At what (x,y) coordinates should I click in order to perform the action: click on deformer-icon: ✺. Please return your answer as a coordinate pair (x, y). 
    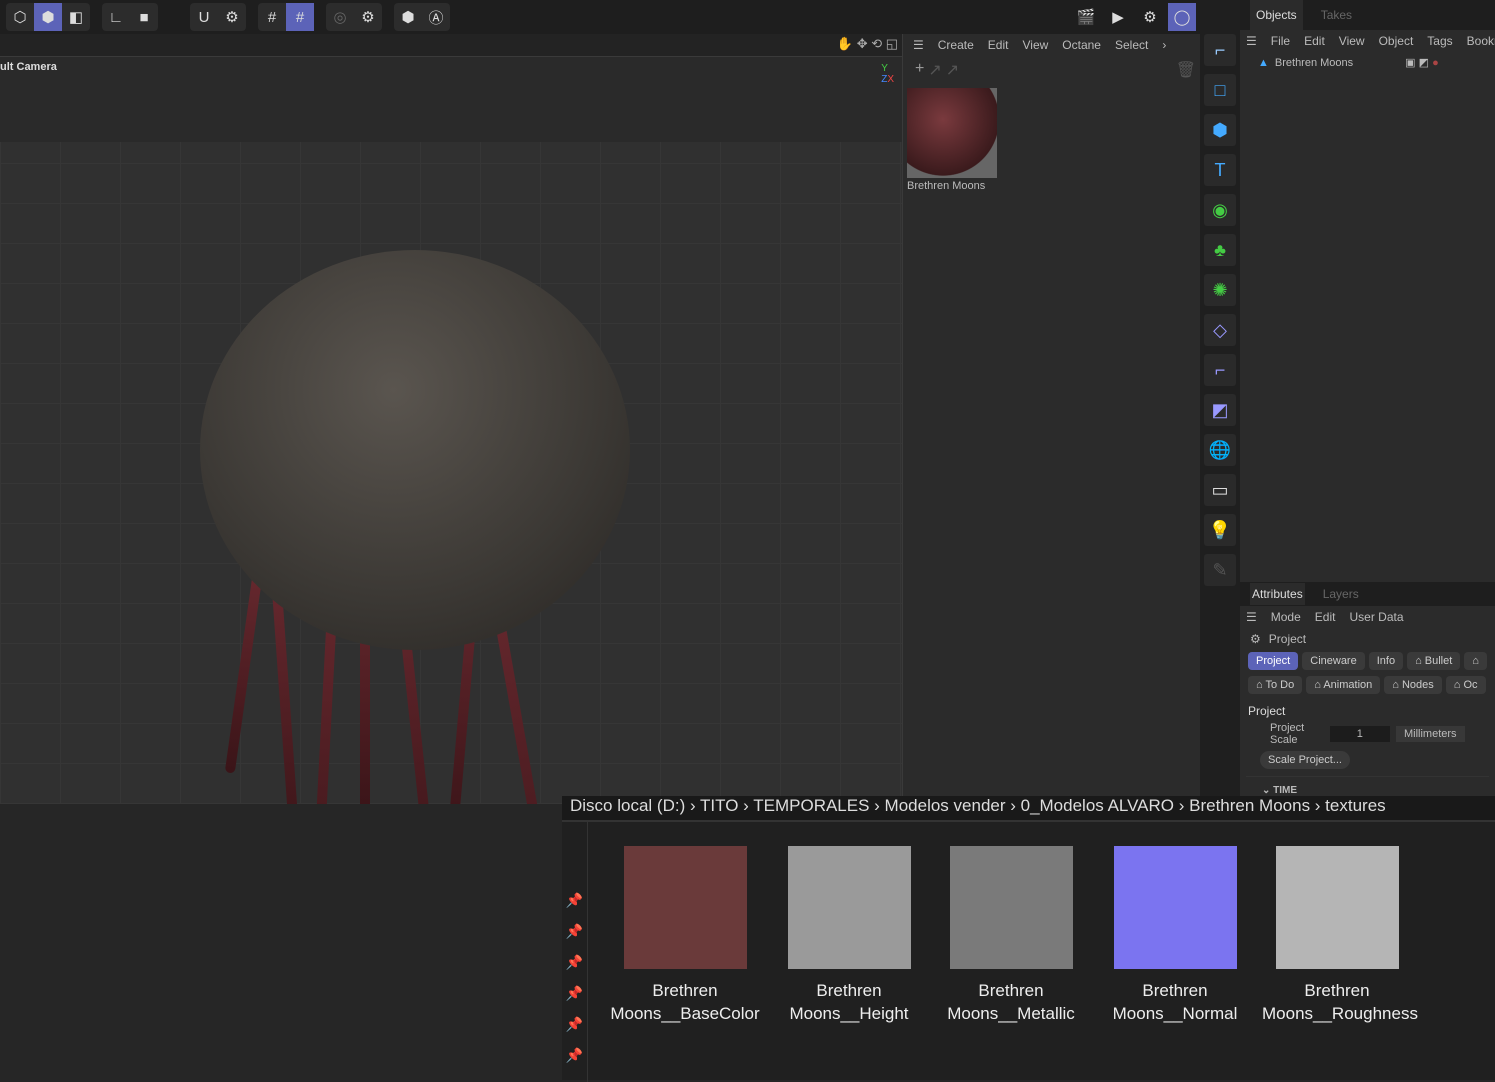
    Looking at the image, I should click on (1220, 290).